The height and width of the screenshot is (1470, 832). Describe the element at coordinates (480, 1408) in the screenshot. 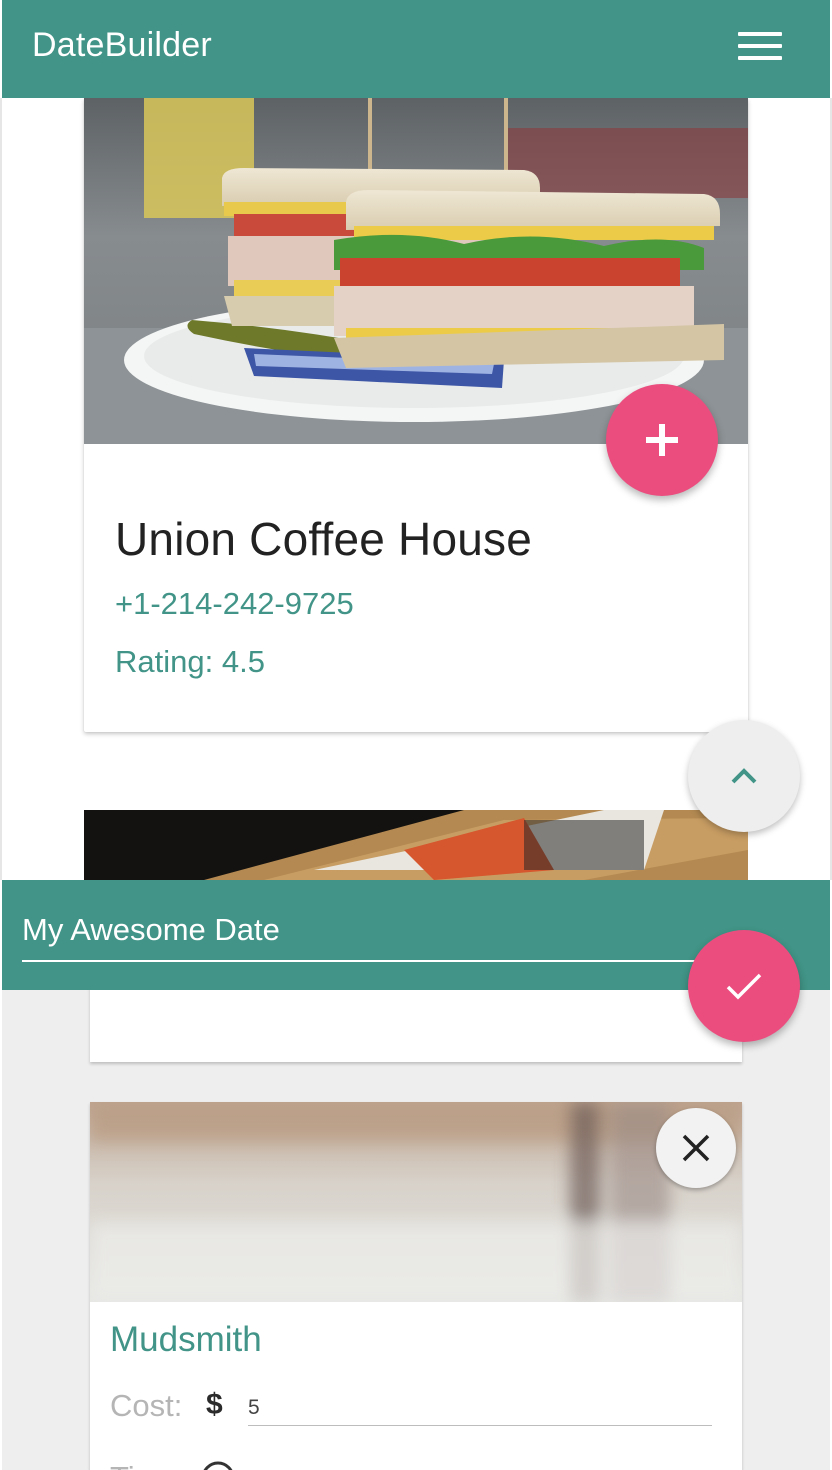

I see `cost-input` at that location.